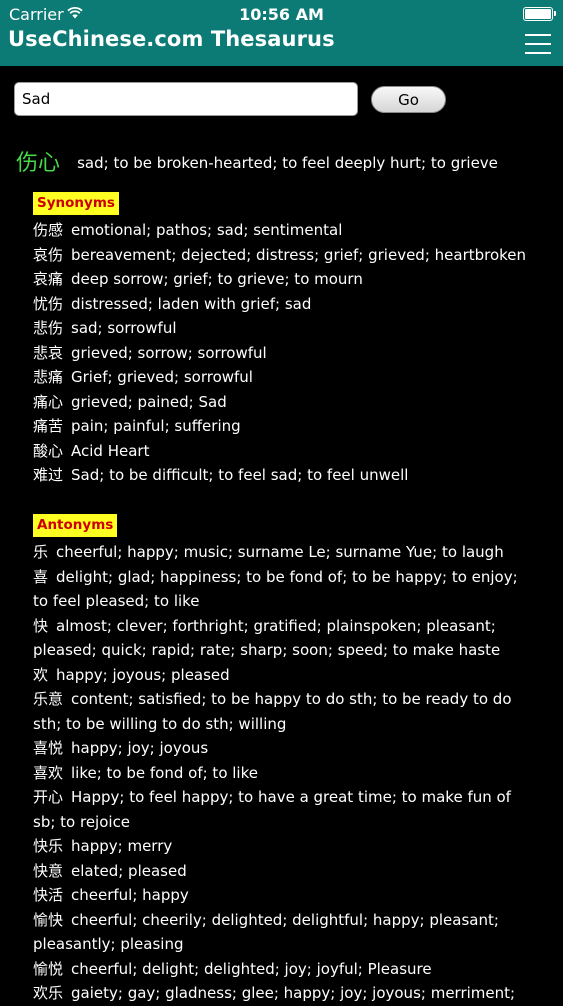 The height and width of the screenshot is (1006, 563). Describe the element at coordinates (124, 328) in the screenshot. I see `entry-definition: sad; sorrowful` at that location.